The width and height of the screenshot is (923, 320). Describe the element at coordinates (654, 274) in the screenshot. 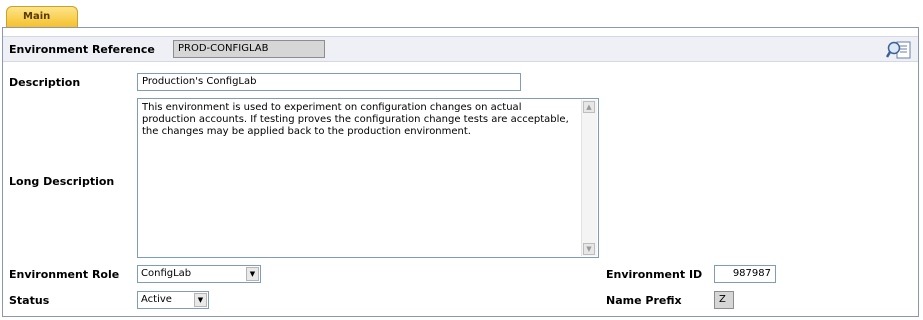

I see `environment-id-label: Environment ID` at that location.